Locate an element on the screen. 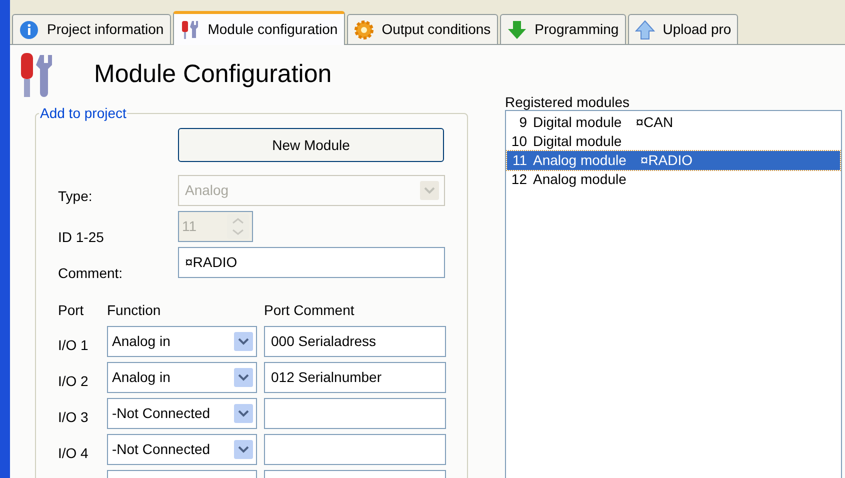  tab: Output conditions is located at coordinates (422, 29).